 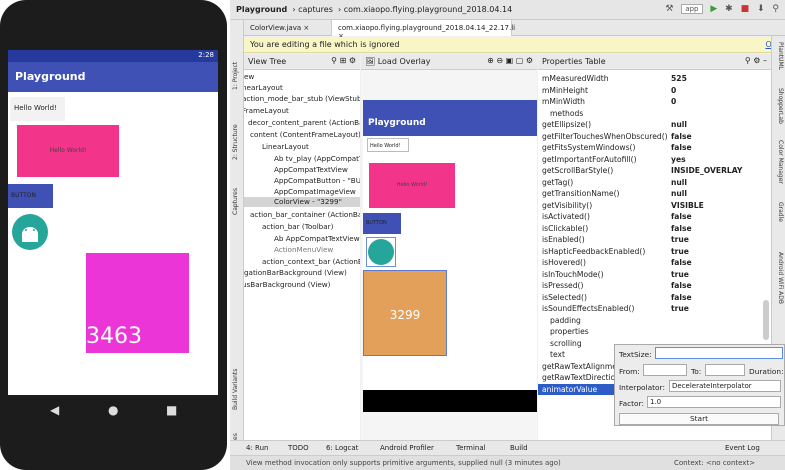 I want to click on tree-row: decor_content_parent (ActionBar...), so click(x=304, y=123).